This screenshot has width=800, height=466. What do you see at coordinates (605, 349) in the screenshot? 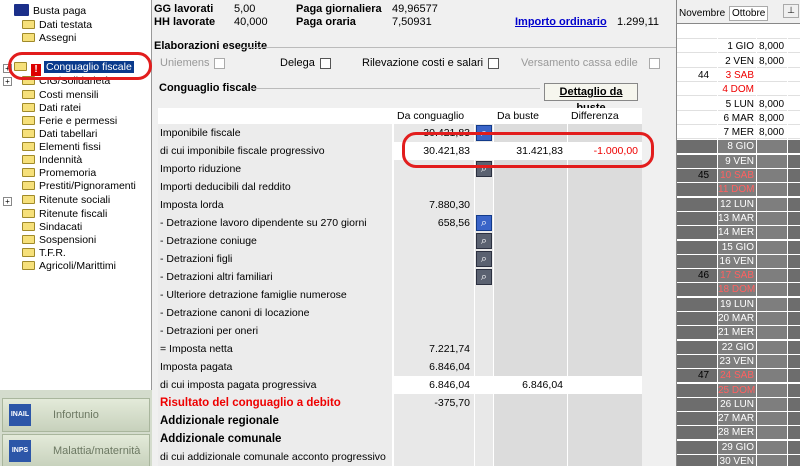
I see `differenza-cell` at bounding box center [605, 349].